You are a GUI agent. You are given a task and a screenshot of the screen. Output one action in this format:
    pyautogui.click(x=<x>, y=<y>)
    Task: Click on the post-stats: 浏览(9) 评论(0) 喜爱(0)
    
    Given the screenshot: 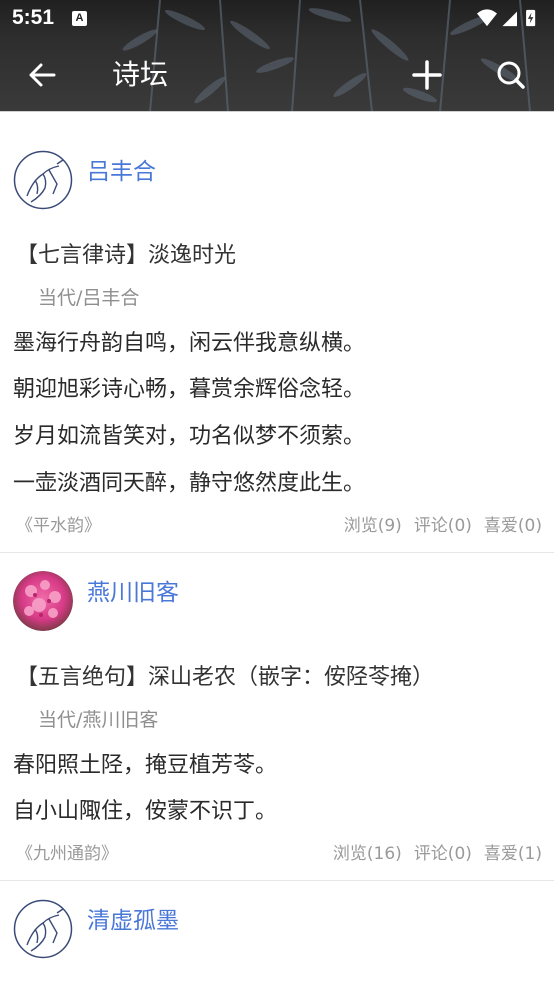 What is the action you would take?
    pyautogui.click(x=437, y=523)
    